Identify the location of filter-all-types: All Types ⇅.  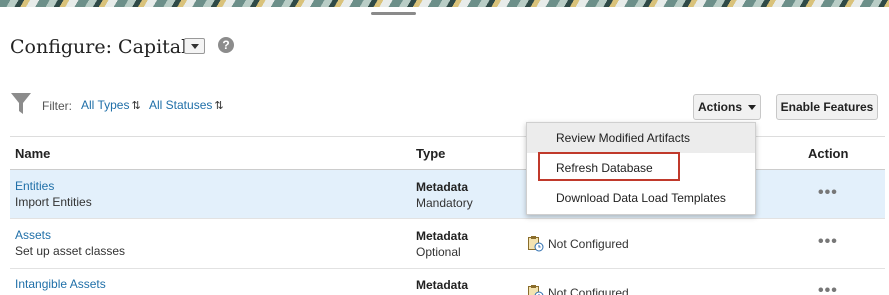
(111, 105).